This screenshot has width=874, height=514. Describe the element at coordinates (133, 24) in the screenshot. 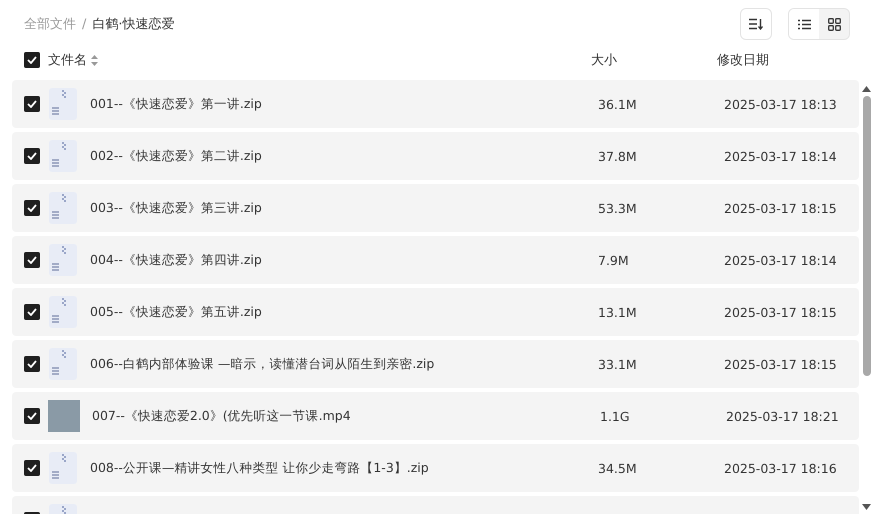

I see `breadcrumb-item: 白鹤·快速恋爱` at that location.